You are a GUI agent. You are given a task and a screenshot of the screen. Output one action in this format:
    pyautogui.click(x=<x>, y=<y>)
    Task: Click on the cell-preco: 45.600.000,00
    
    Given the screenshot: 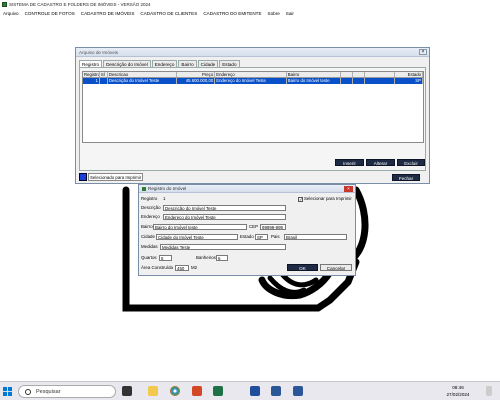 What is the action you would take?
    pyautogui.click(x=196, y=81)
    